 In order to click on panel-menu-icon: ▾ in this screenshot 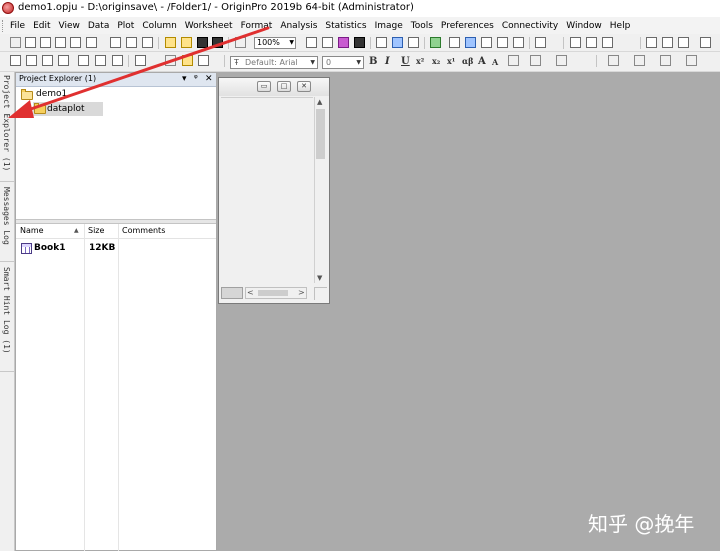, I will do `click(184, 79)`.